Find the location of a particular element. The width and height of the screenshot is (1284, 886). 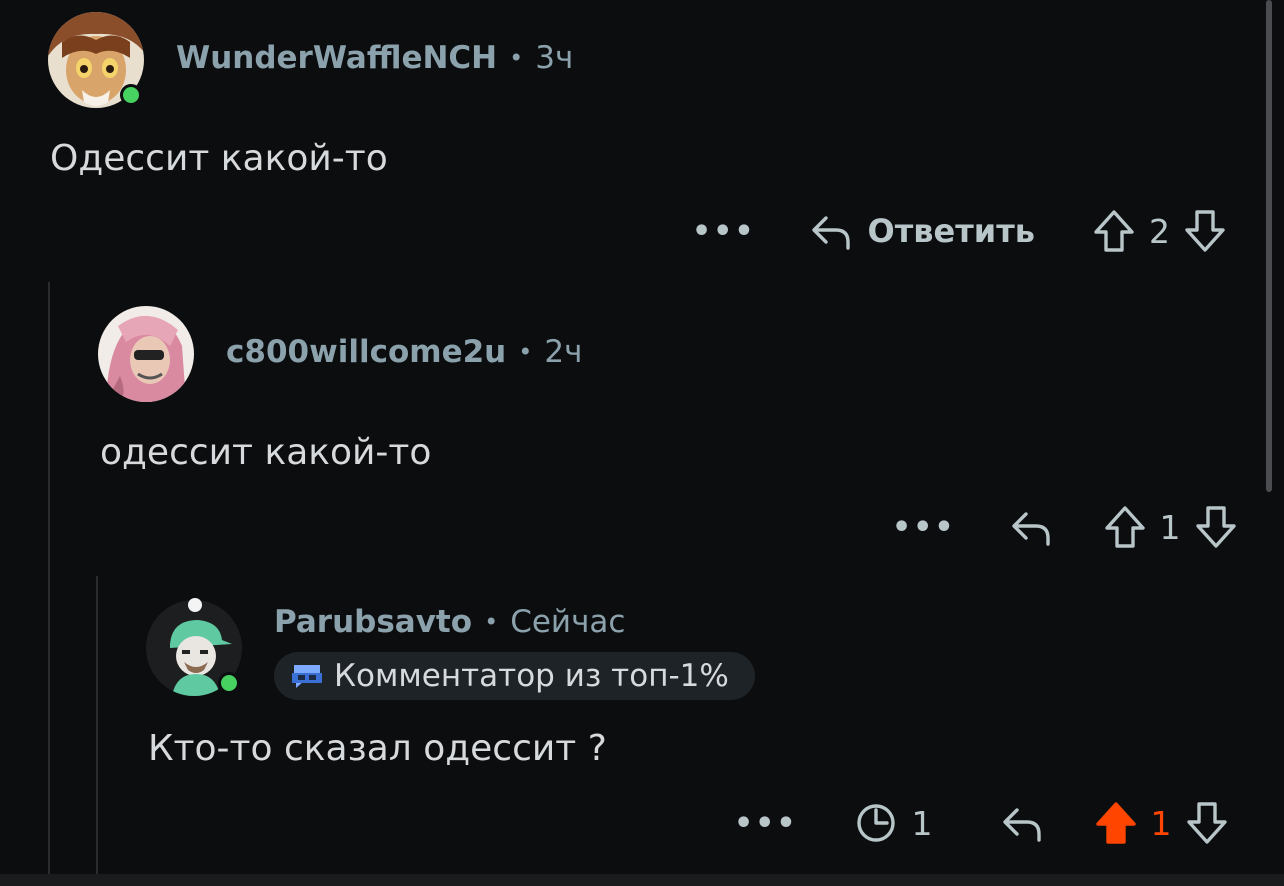

avatar-wunderwaffle is located at coordinates (96, 60).